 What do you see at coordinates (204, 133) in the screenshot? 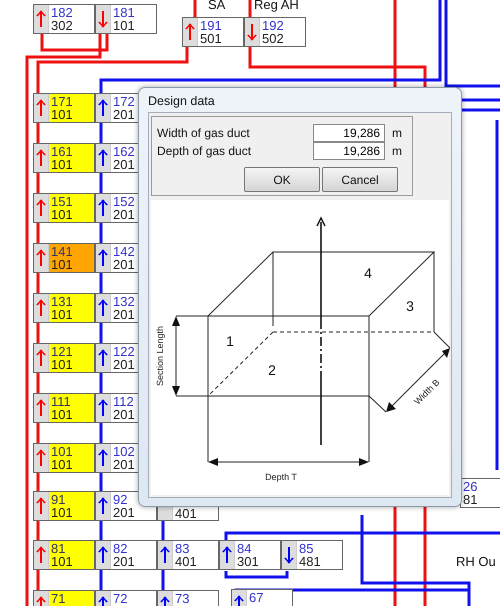
I see `field-label: Width of gas duct` at bounding box center [204, 133].